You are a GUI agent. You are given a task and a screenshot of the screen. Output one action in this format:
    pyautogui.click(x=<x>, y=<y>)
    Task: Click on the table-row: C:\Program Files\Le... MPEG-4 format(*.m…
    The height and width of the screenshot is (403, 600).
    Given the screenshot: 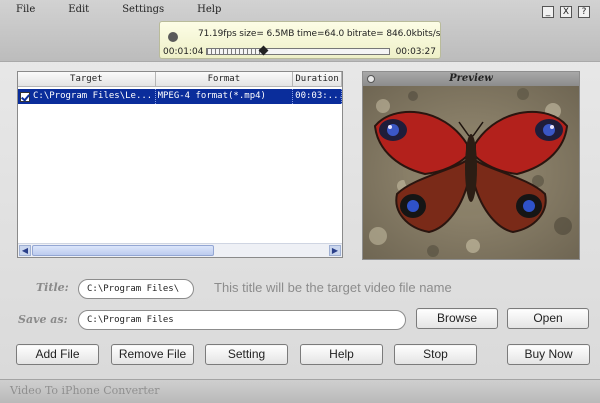 What is the action you would take?
    pyautogui.click(x=180, y=96)
    